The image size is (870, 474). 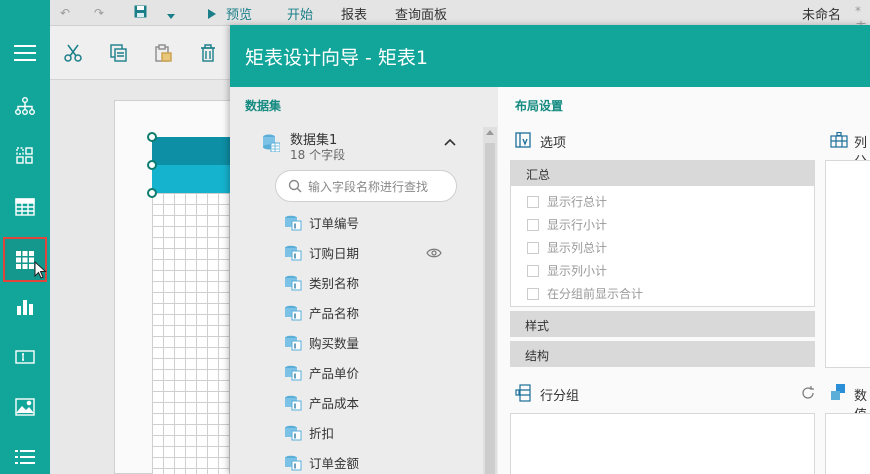 I want to click on scroll-thumb, so click(x=490, y=308).